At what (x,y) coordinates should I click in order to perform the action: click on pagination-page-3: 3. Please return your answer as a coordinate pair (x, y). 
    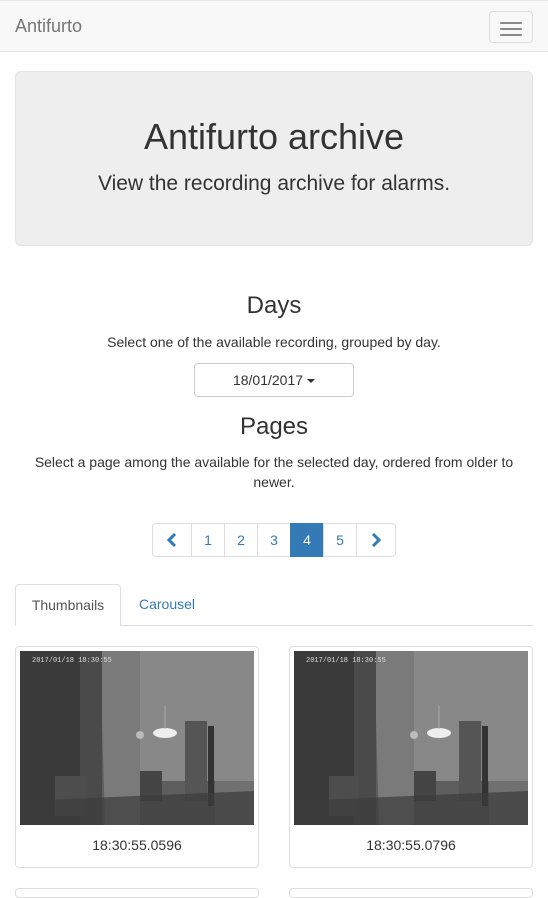
    Looking at the image, I should click on (274, 540).